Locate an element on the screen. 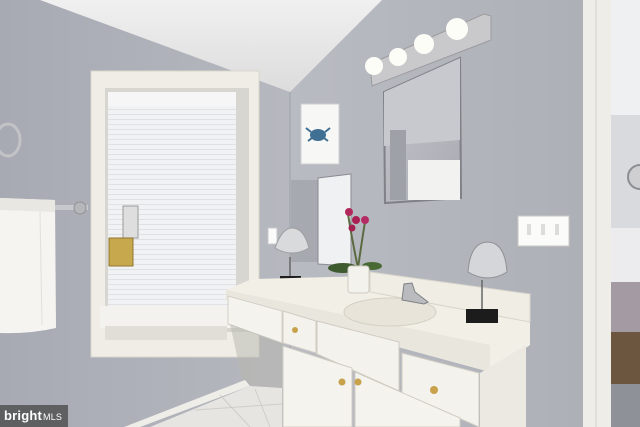  watermark-suffix: MLS is located at coordinates (53, 417).